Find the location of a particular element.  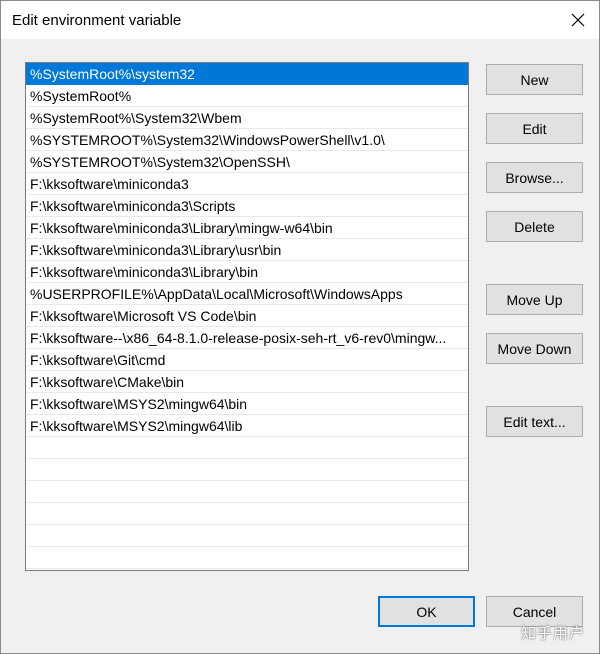

path-list-item: F:\kksoftware\Git\cmd is located at coordinates (247, 360).